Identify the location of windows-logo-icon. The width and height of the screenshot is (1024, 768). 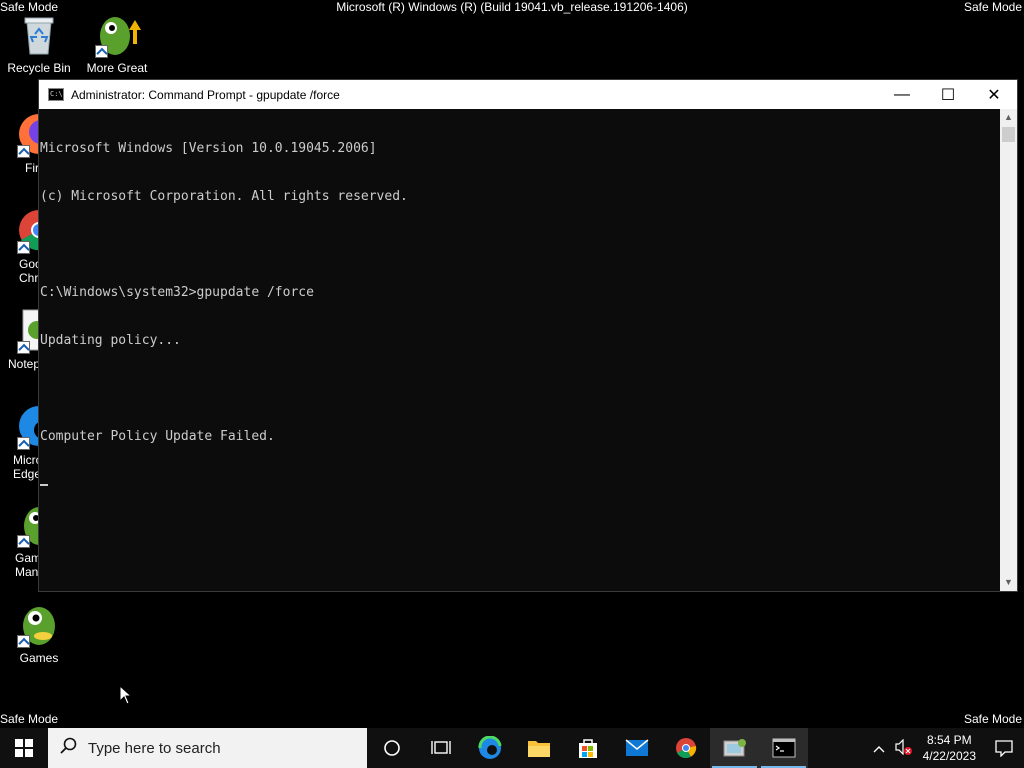
(24, 748).